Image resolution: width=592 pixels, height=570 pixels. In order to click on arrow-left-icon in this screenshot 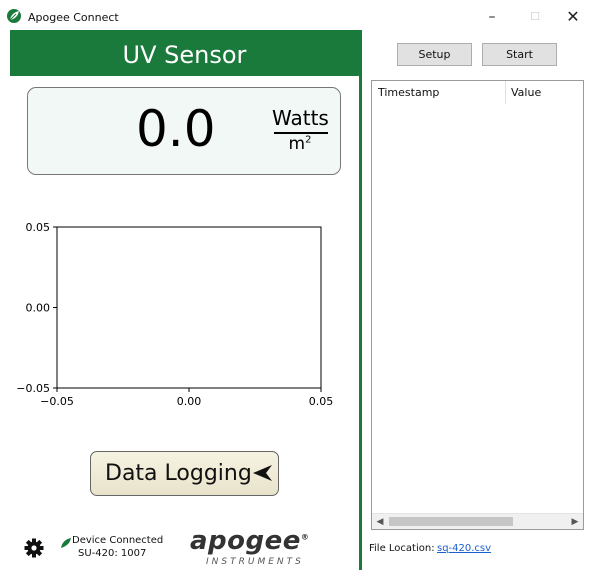, I will do `click(262, 473)`.